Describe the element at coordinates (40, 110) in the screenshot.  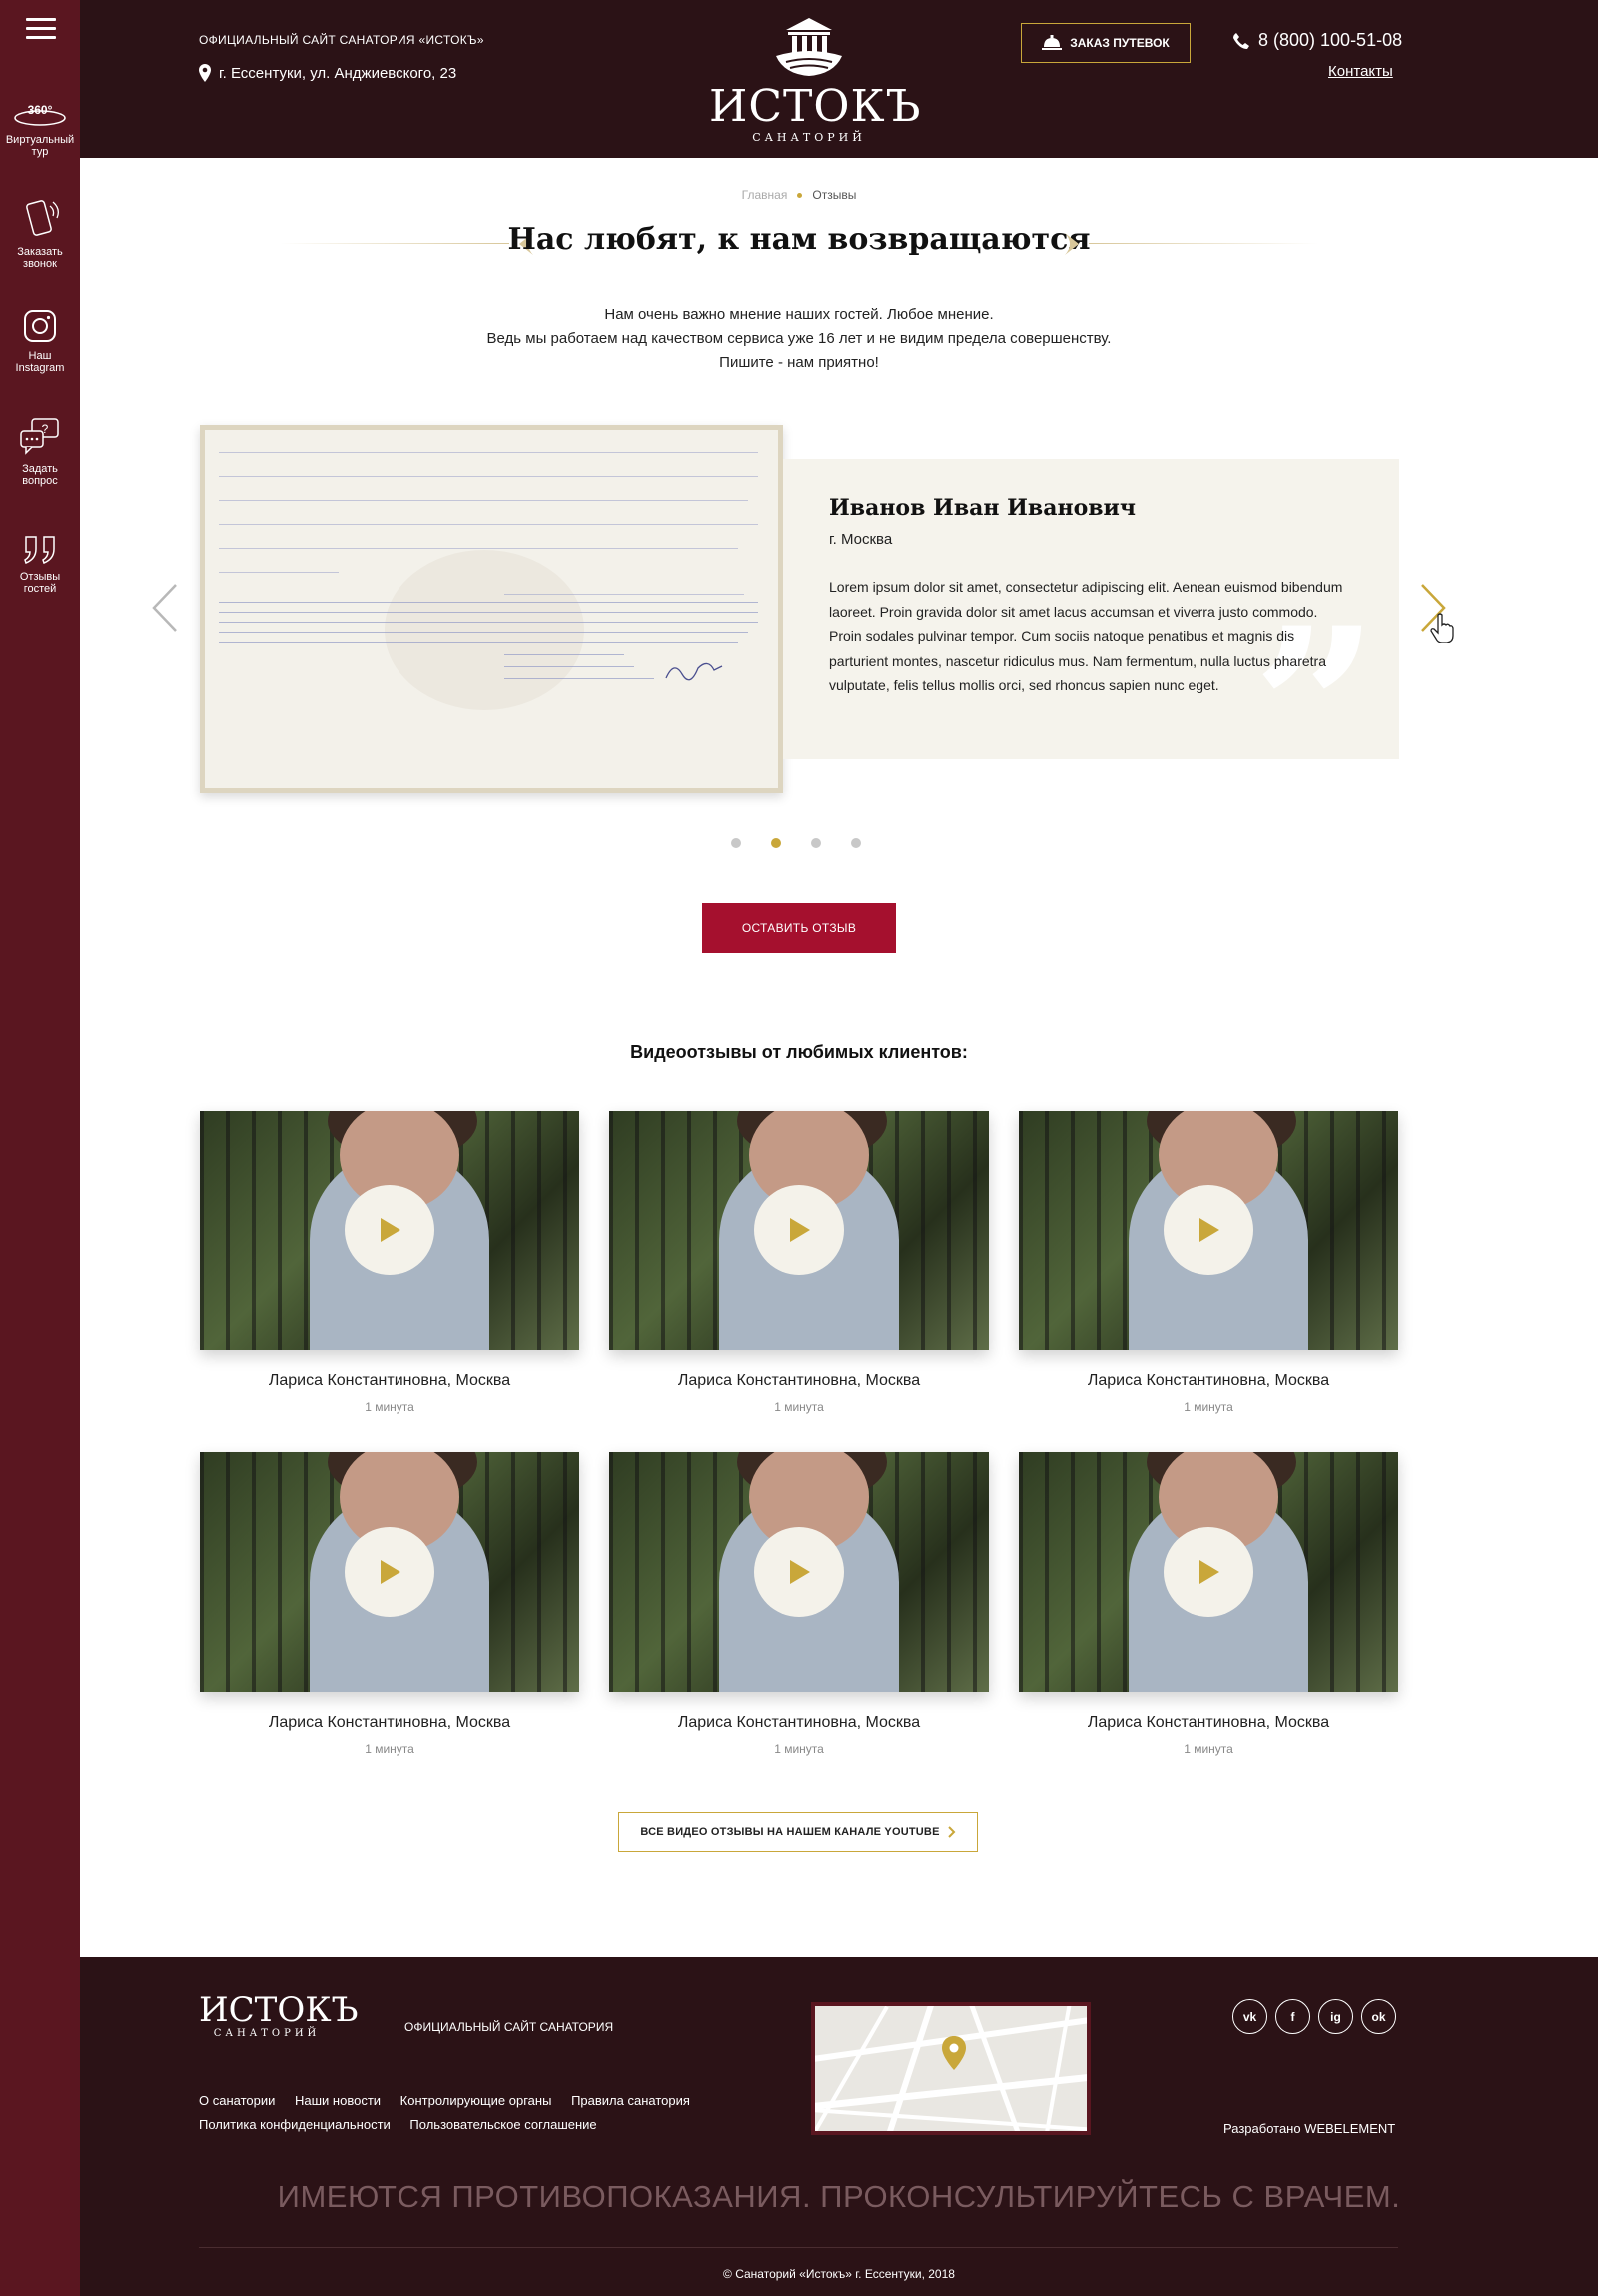
I see `svg-text: 360°` at that location.